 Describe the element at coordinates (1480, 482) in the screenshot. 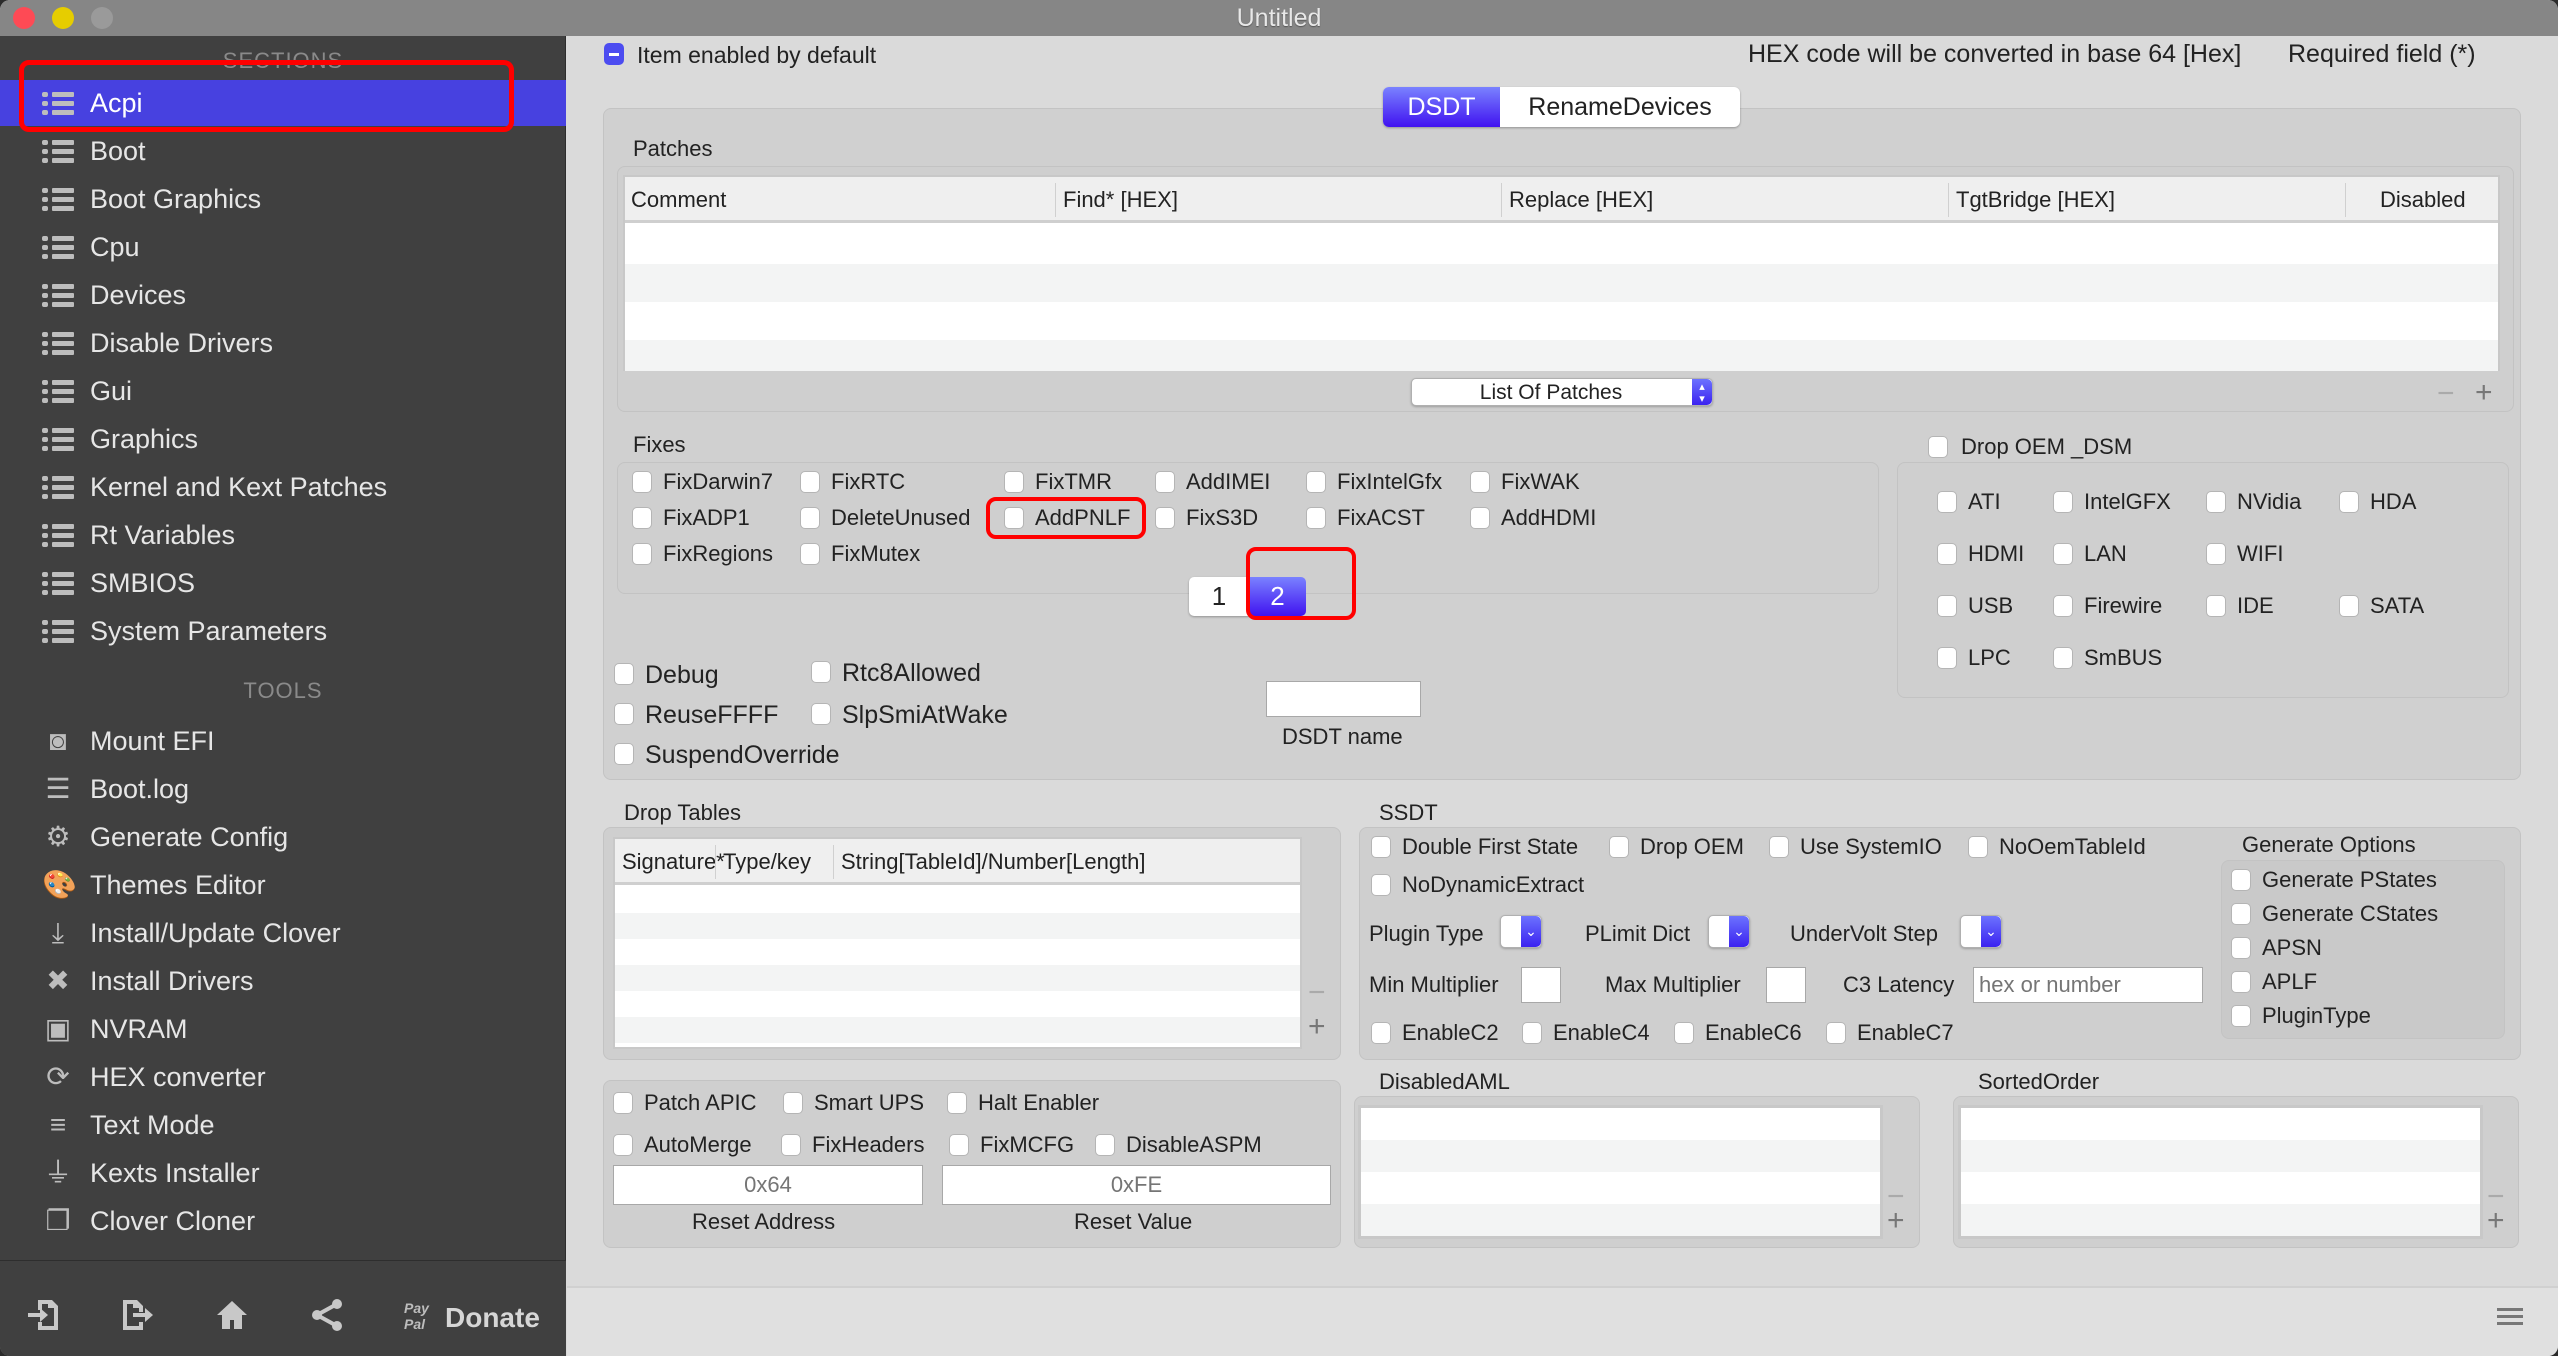

I see `fix-fixwak-checkbox` at that location.